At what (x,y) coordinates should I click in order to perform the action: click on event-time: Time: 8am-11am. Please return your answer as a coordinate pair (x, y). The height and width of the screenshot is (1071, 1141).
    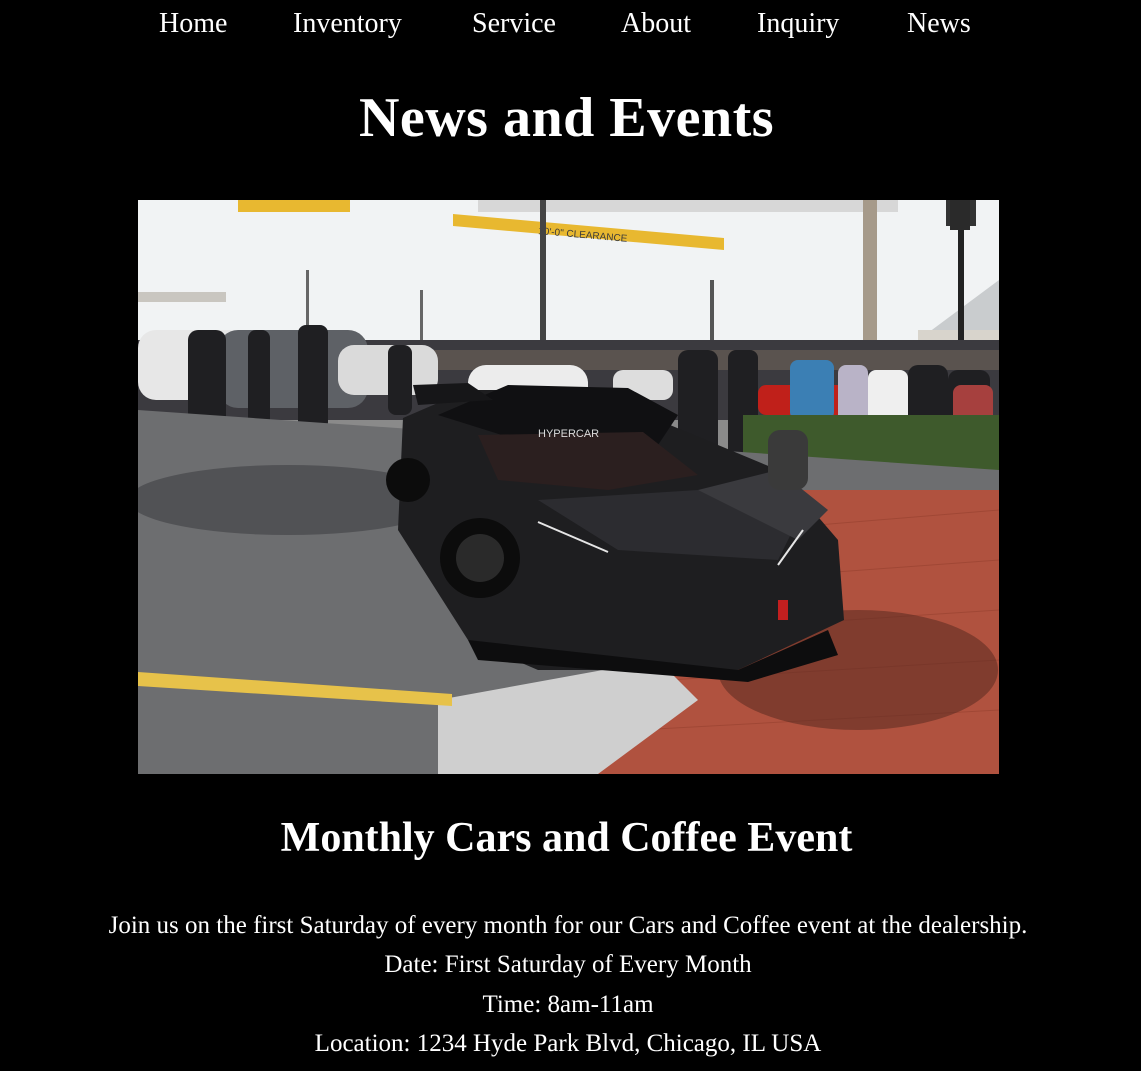
    Looking at the image, I should click on (568, 1004).